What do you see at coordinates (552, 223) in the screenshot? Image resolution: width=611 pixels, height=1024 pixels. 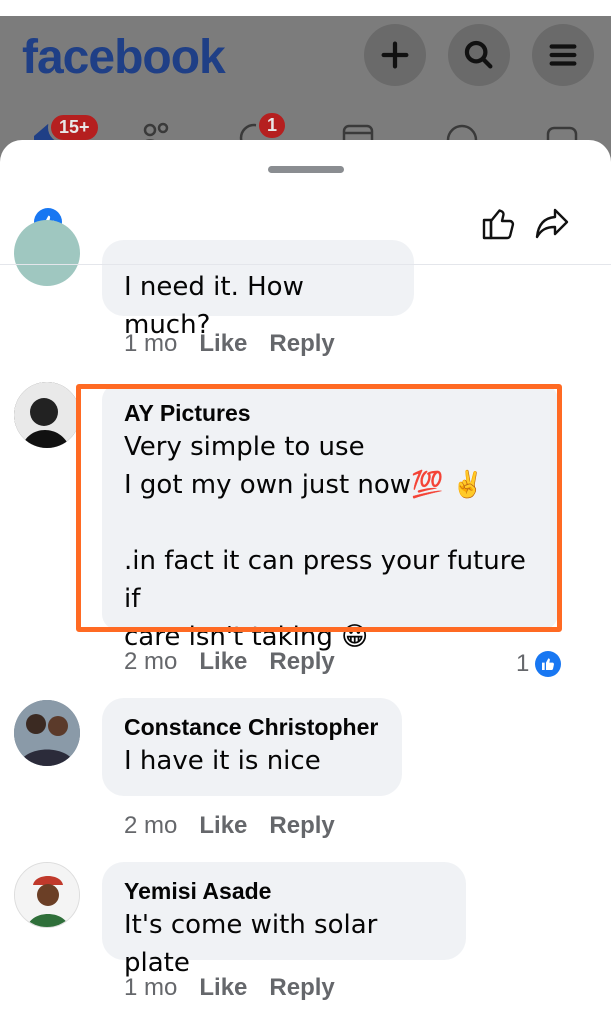 I see `share-icon` at bounding box center [552, 223].